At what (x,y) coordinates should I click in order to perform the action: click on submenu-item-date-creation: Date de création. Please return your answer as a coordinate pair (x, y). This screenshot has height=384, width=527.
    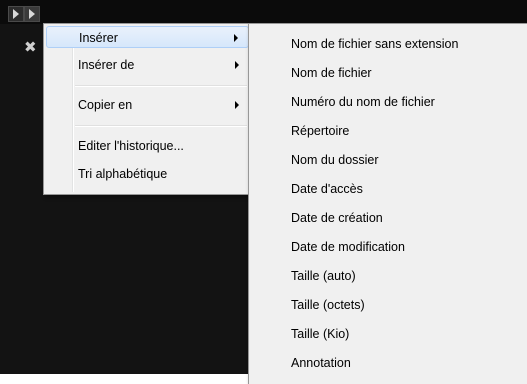
    Looking at the image, I should click on (337, 218).